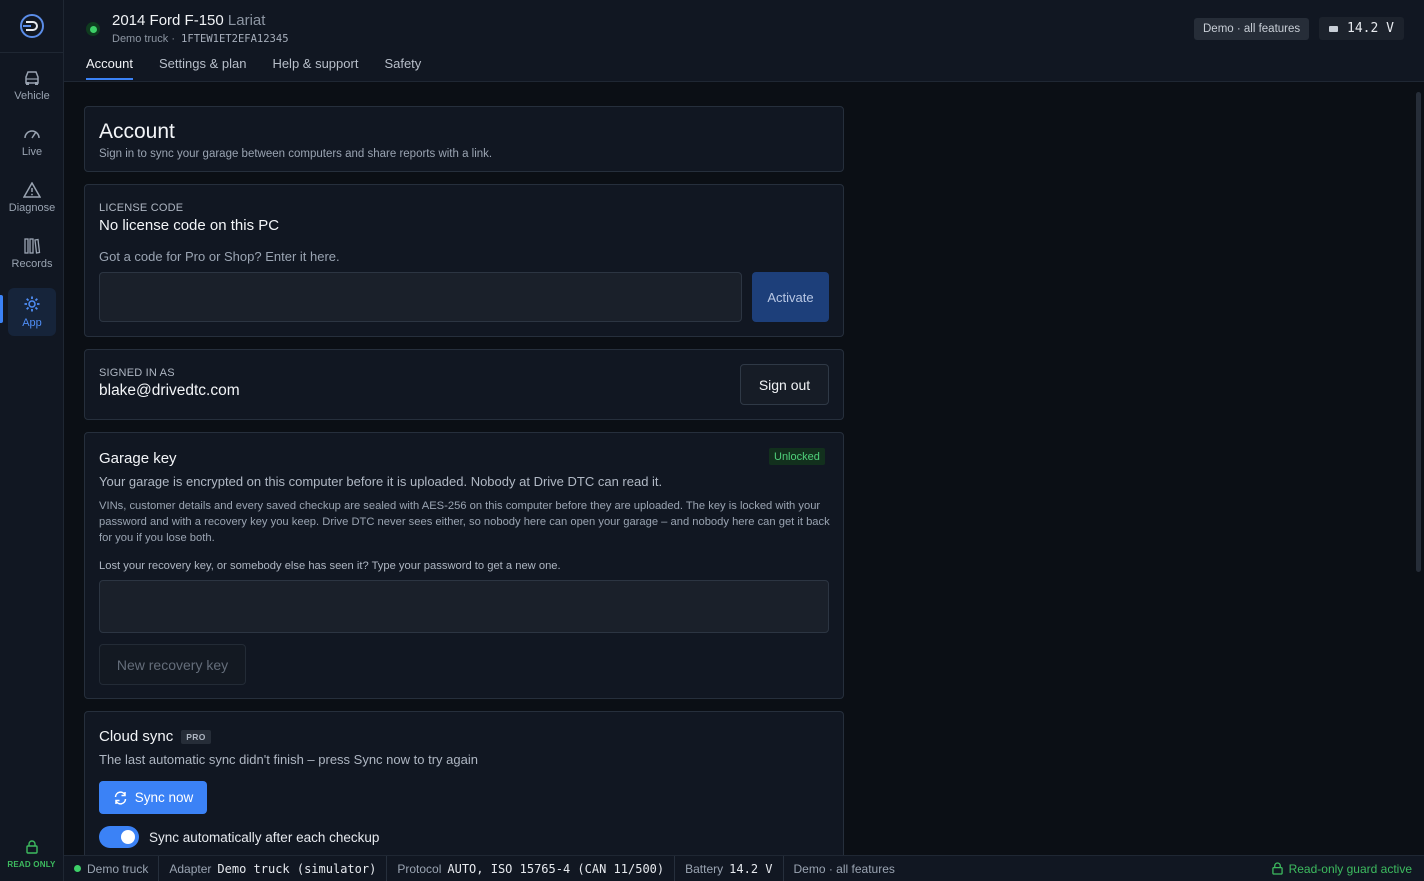  What do you see at coordinates (128, 837) in the screenshot?
I see `toggle-knob` at bounding box center [128, 837].